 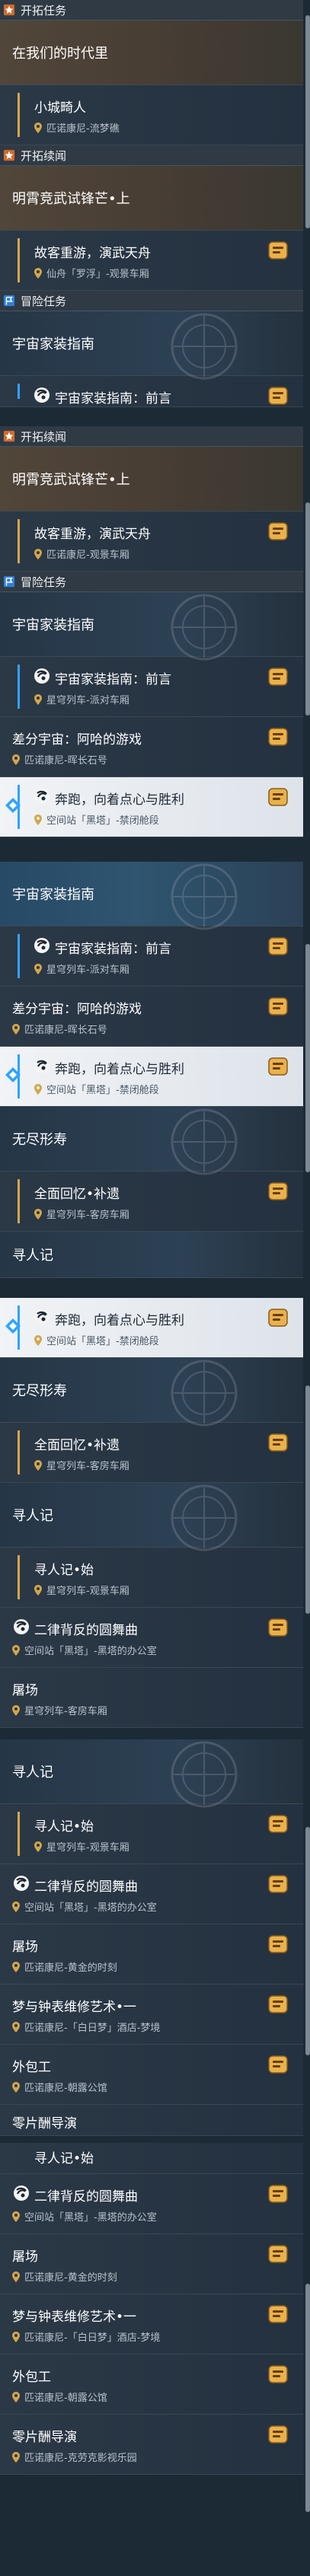 What do you see at coordinates (9, 301) in the screenshot?
I see `adventure-mission-icon` at bounding box center [9, 301].